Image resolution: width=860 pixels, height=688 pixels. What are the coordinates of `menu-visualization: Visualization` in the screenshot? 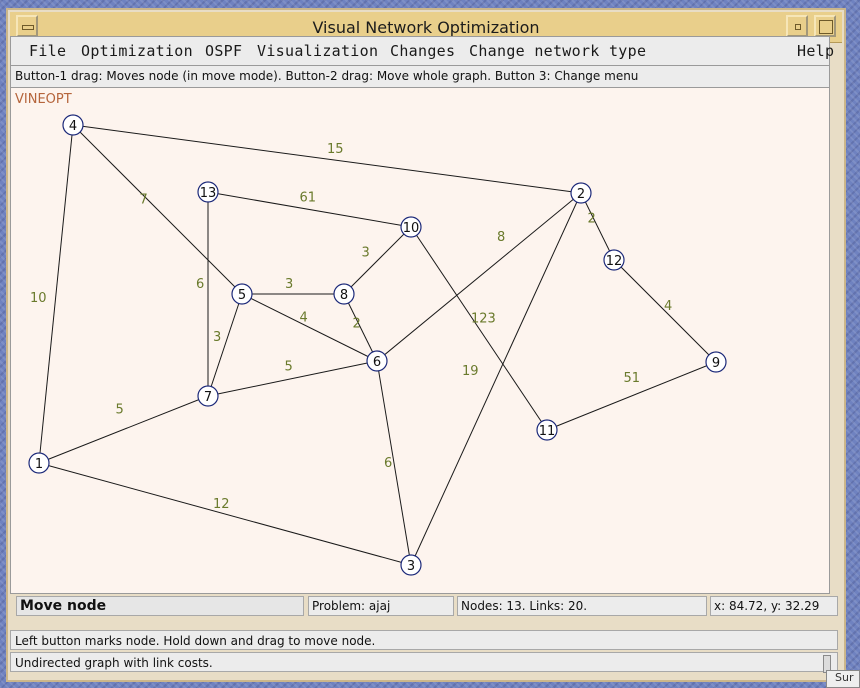 It's located at (317, 51).